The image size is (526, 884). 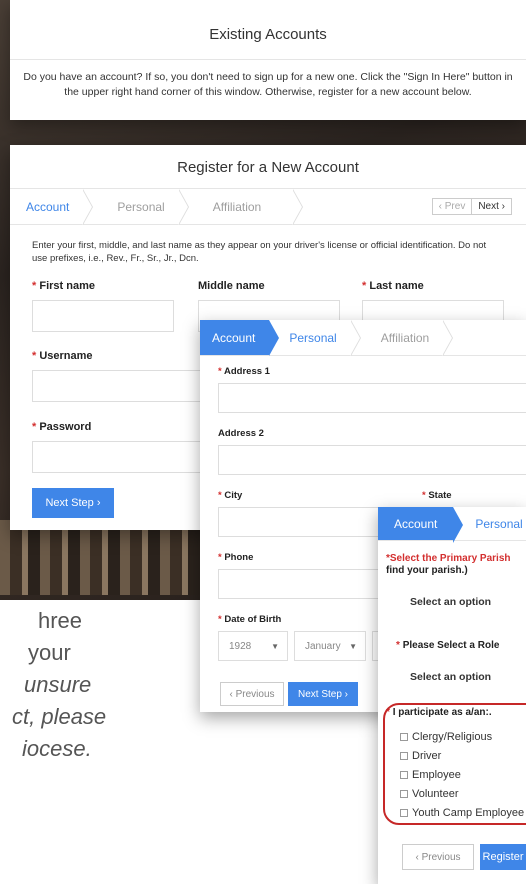 What do you see at coordinates (463, 677) in the screenshot?
I see `role-select: Select an option` at bounding box center [463, 677].